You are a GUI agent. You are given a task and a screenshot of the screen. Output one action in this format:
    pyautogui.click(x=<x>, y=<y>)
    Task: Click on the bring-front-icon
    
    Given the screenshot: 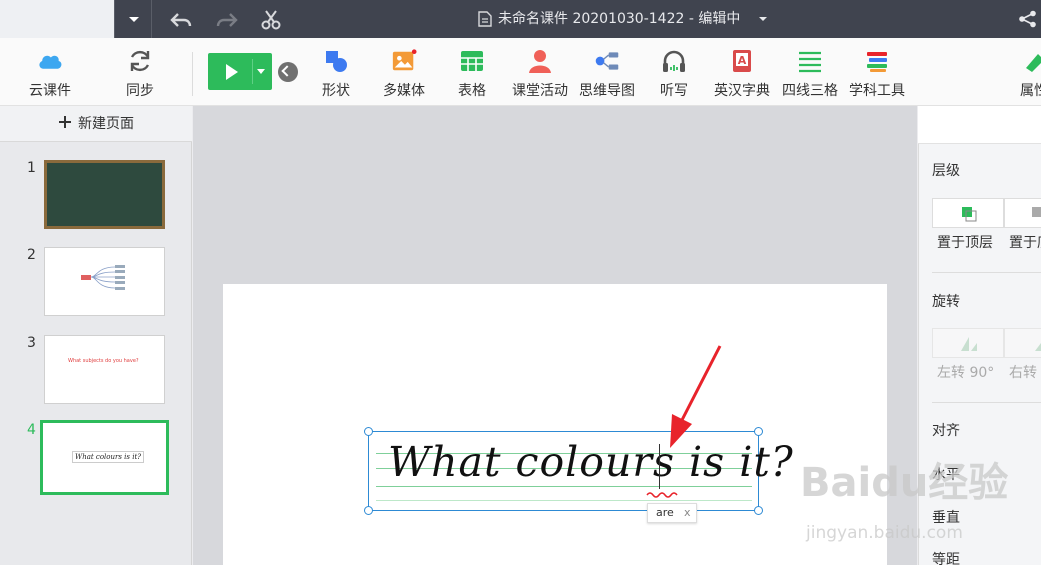 What is the action you would take?
    pyautogui.click(x=969, y=214)
    